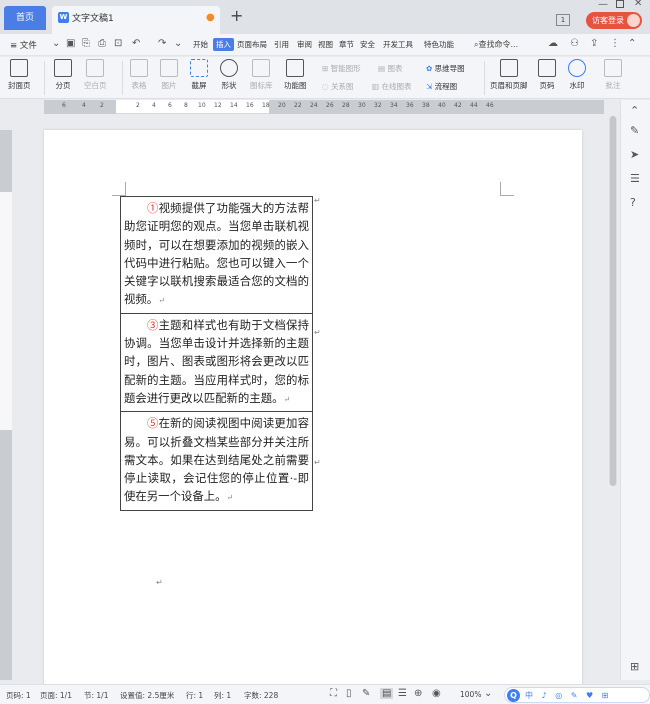  What do you see at coordinates (304, 44) in the screenshot?
I see `menu-review: 审阅` at bounding box center [304, 44].